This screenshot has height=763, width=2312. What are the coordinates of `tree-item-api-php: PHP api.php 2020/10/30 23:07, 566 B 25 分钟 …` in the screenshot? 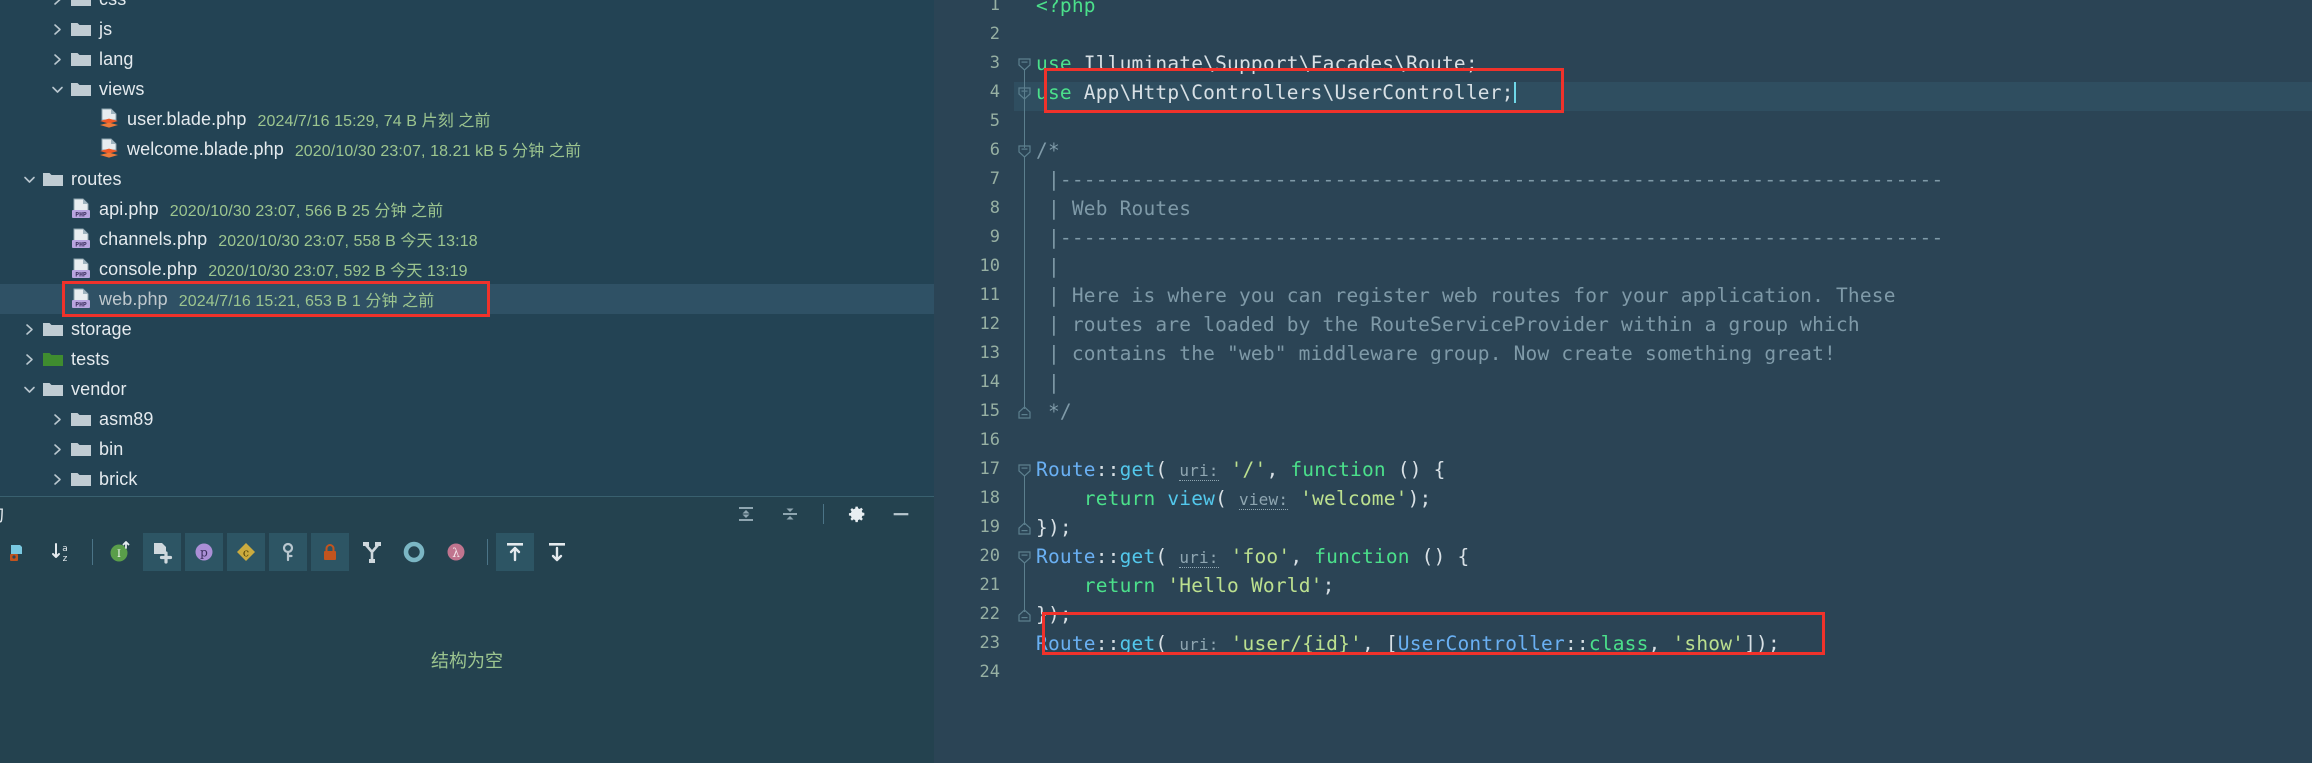 It's located at (467, 209).